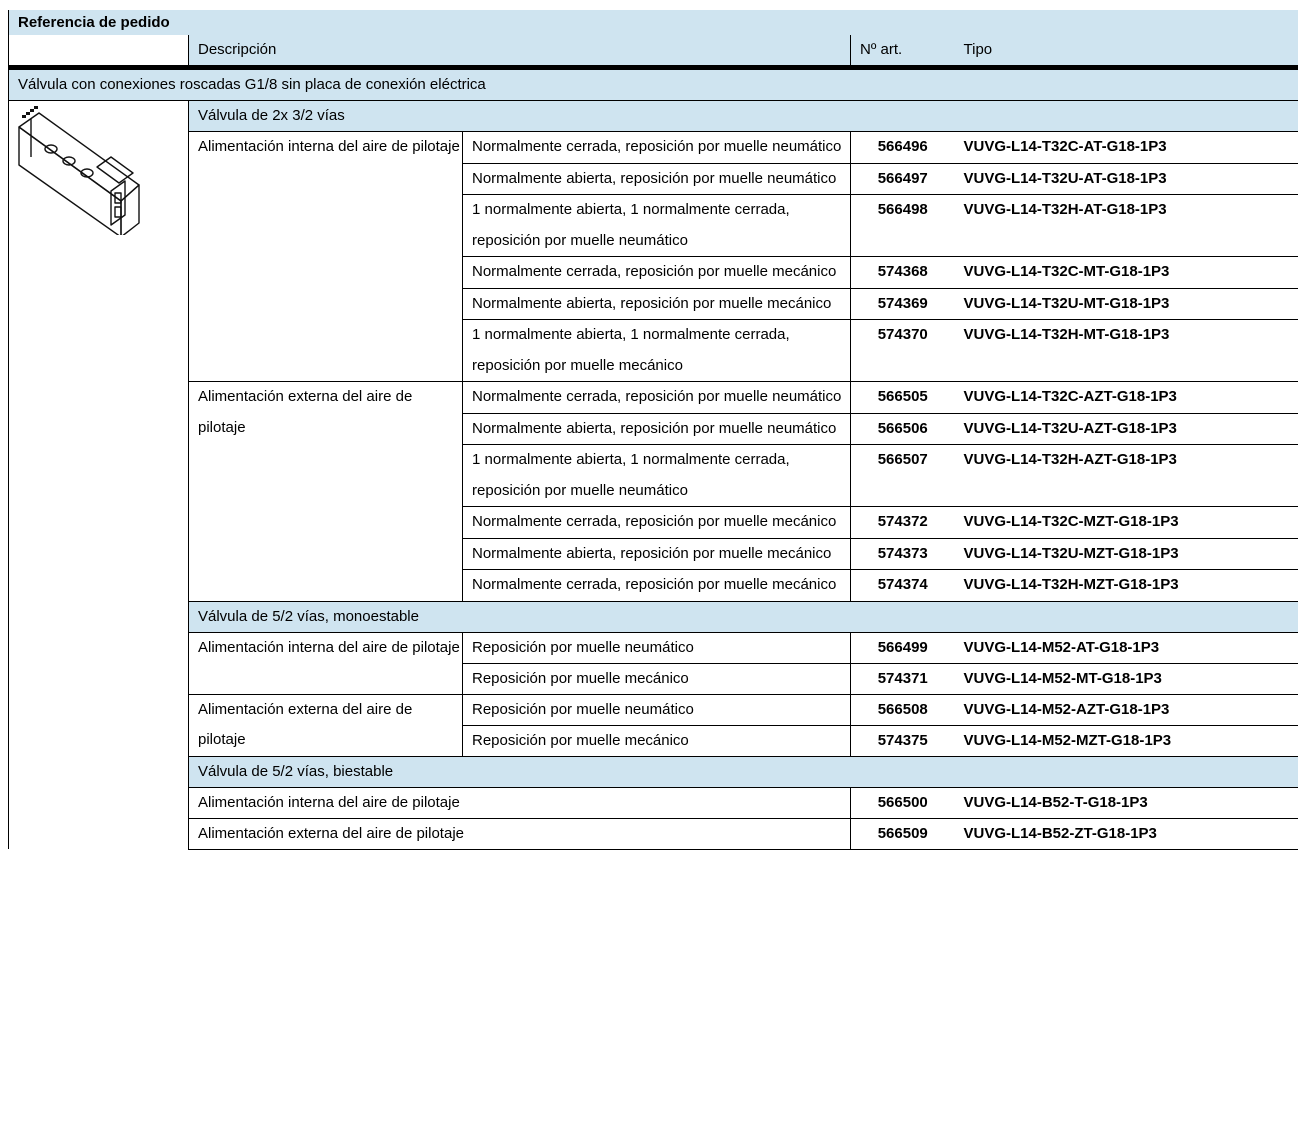  I want to click on row-art-number: 574369, so click(903, 304).